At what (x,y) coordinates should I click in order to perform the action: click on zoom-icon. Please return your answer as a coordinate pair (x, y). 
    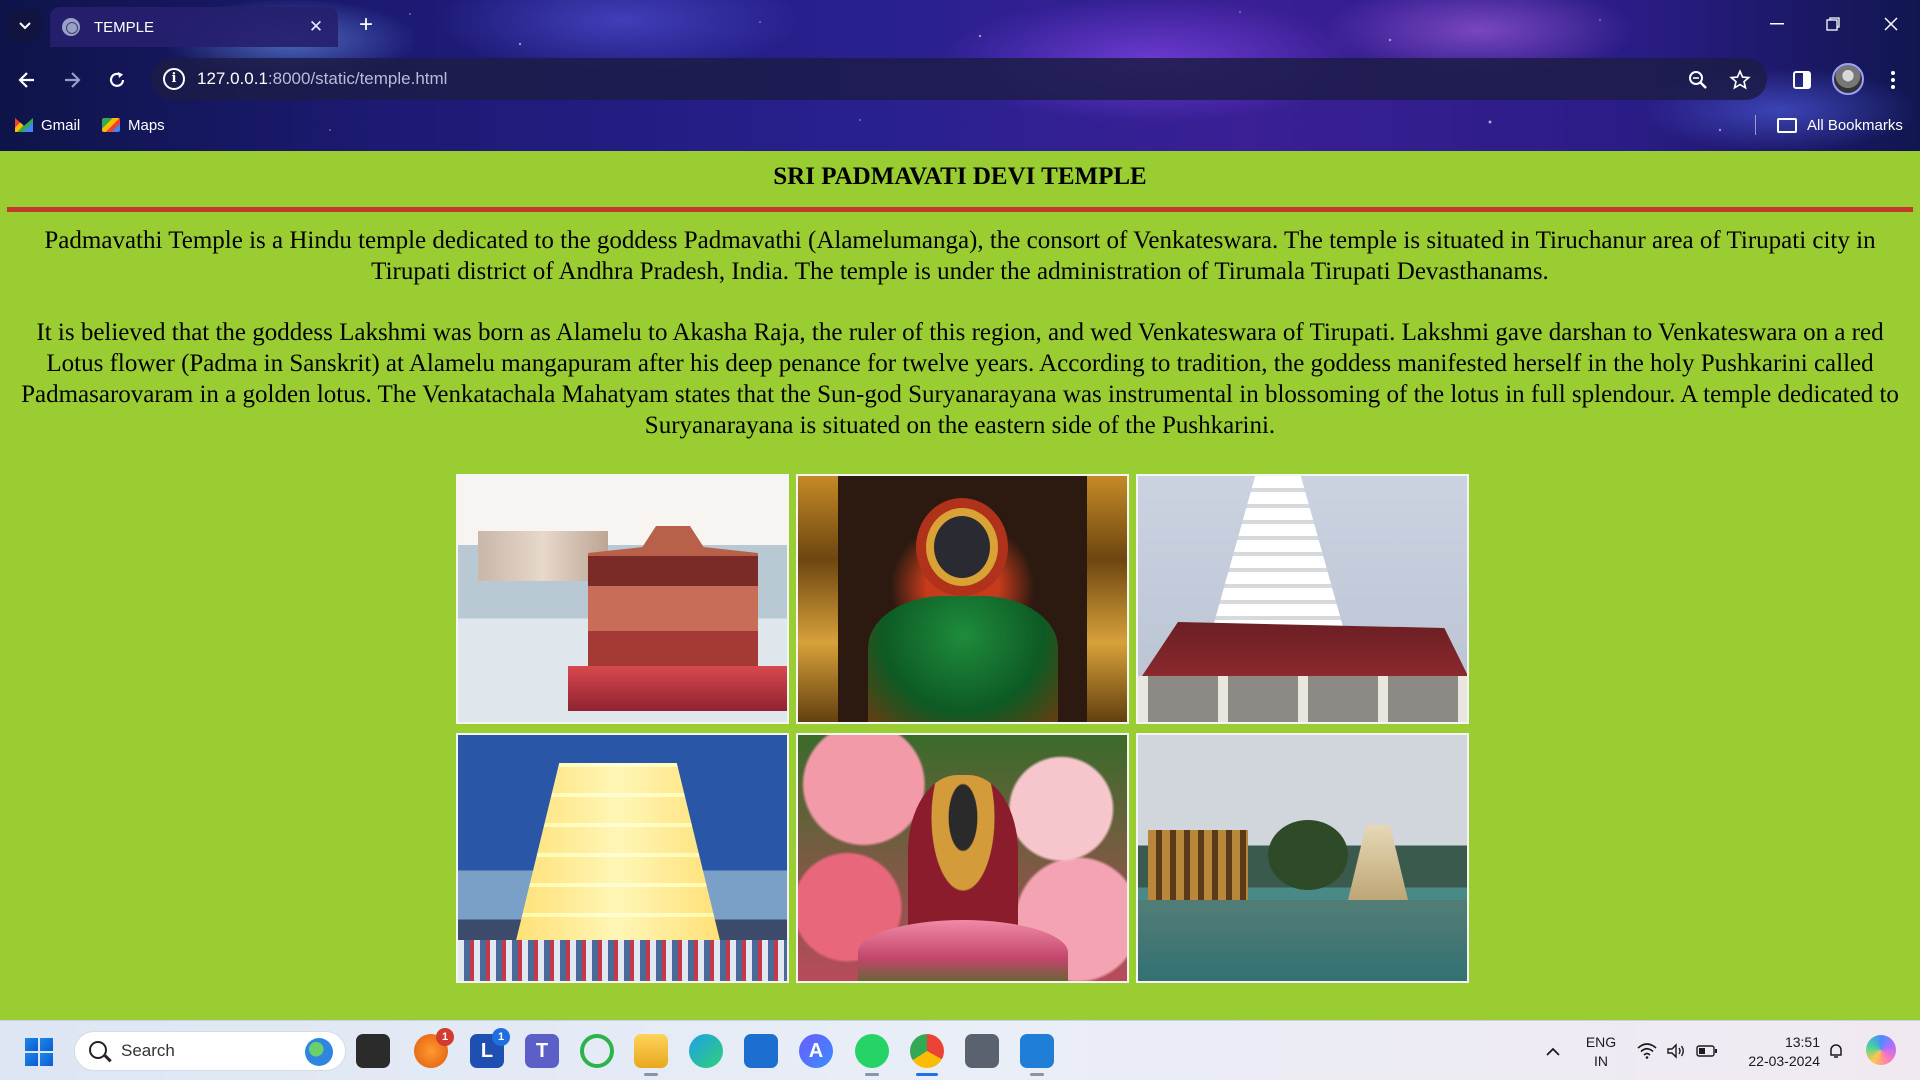
    Looking at the image, I should click on (1698, 80).